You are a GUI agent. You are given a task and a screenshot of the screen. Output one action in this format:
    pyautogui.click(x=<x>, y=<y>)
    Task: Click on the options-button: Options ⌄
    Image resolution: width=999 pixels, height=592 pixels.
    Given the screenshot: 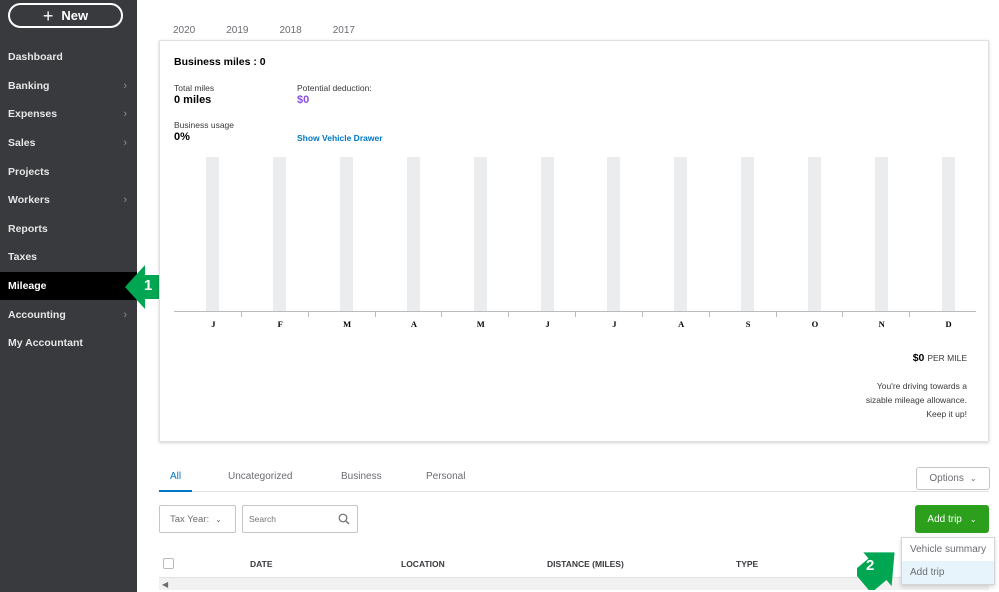 What is the action you would take?
    pyautogui.click(x=953, y=478)
    